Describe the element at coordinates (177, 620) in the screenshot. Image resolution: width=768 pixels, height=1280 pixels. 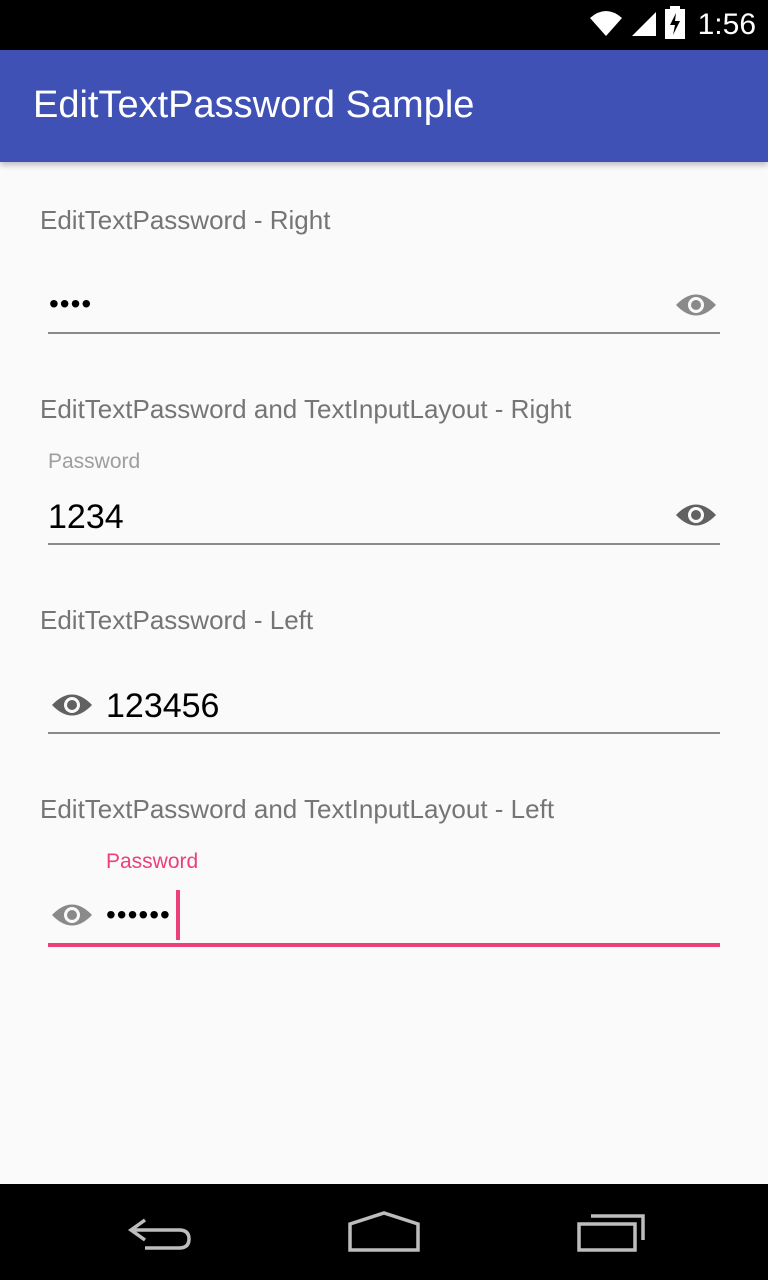
I see `section-label-left: EditTextPassword - Left` at that location.